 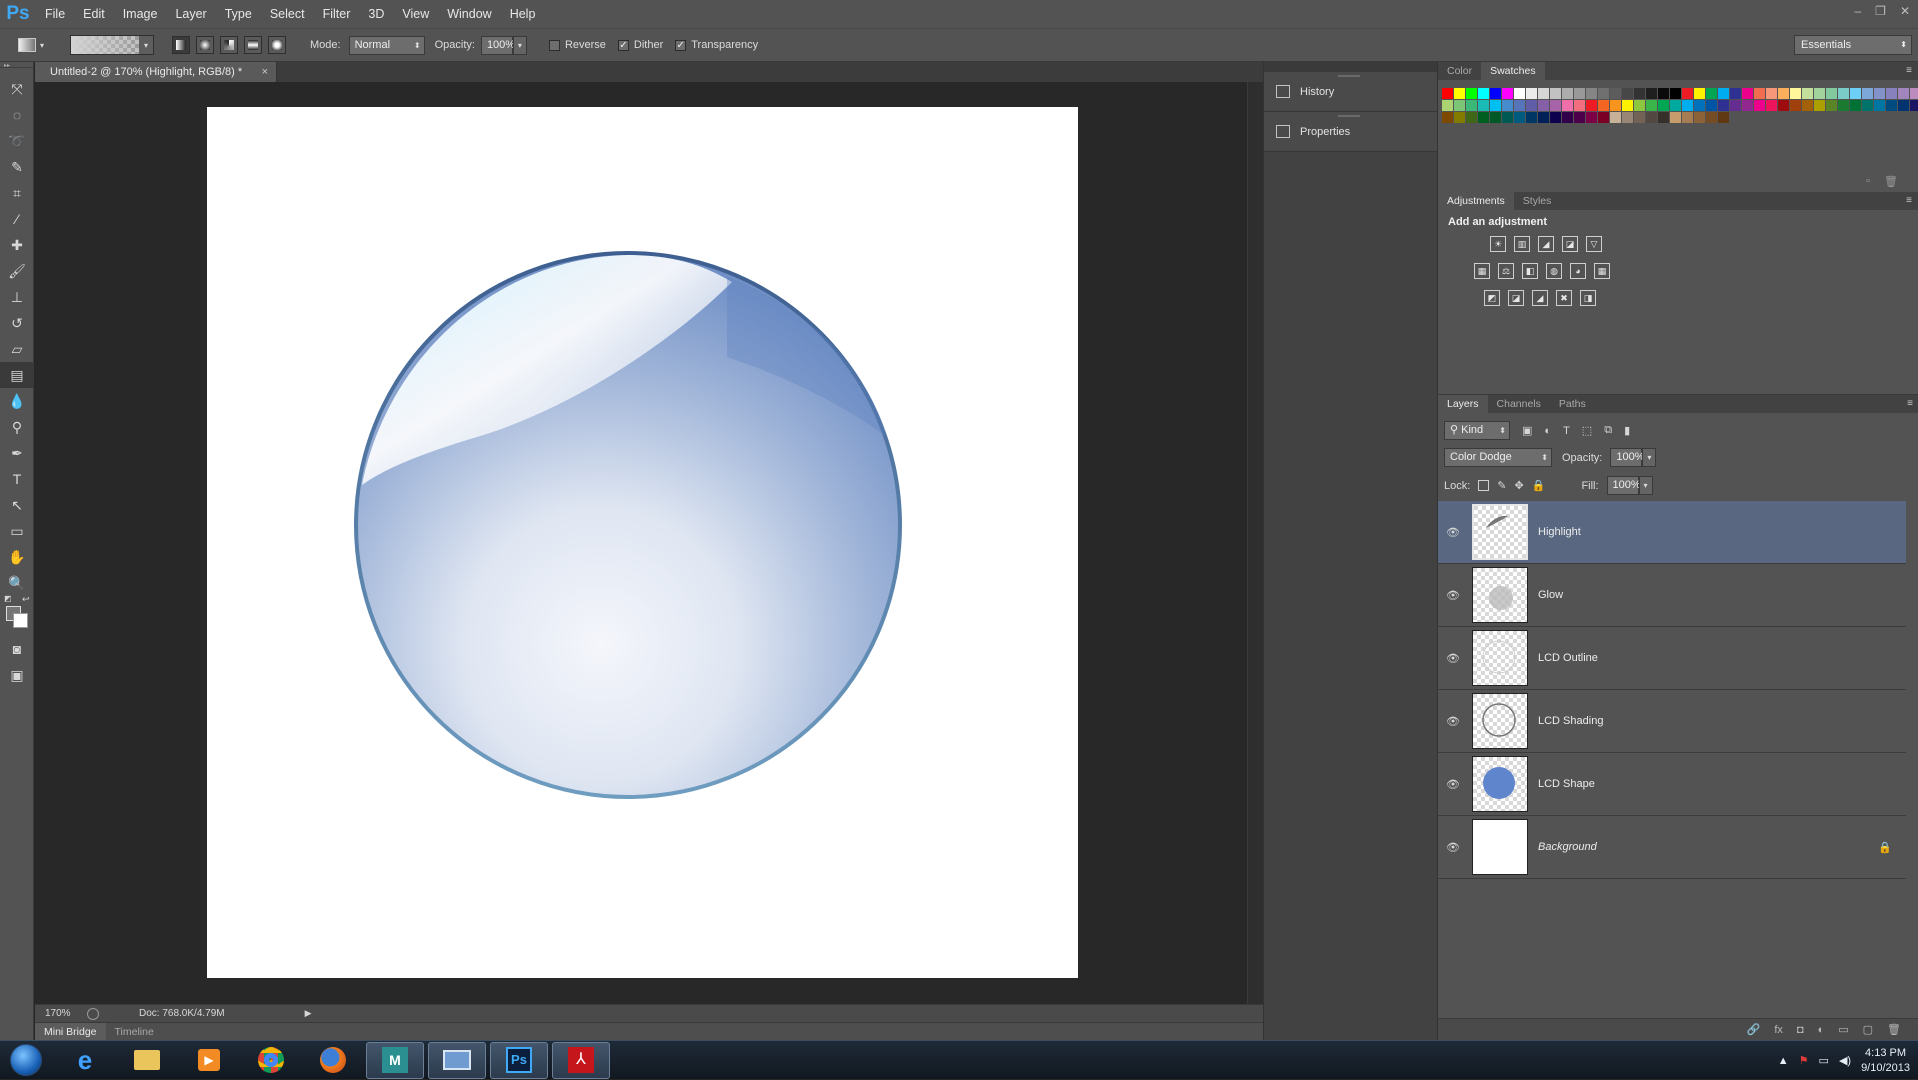 What do you see at coordinates (1783, 1061) in the screenshot?
I see `show-hidden-icons-icon: ▲` at bounding box center [1783, 1061].